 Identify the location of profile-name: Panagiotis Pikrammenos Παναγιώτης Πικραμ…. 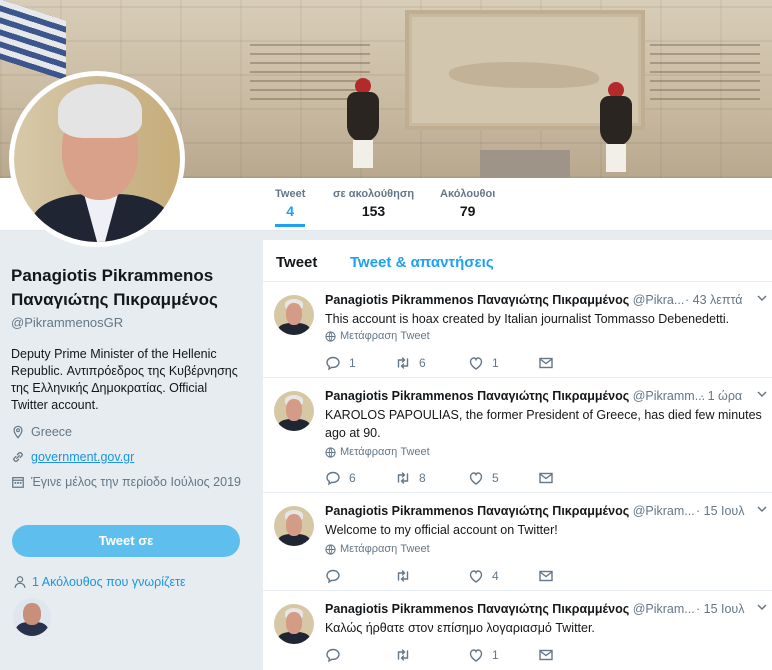
(129, 288).